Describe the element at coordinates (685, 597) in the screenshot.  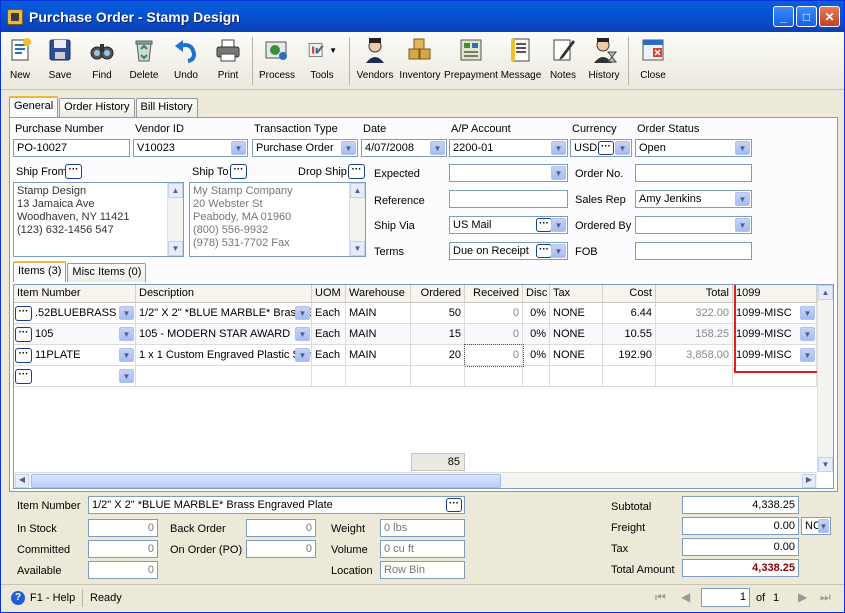
I see `previous-page-icon: ◀` at that location.